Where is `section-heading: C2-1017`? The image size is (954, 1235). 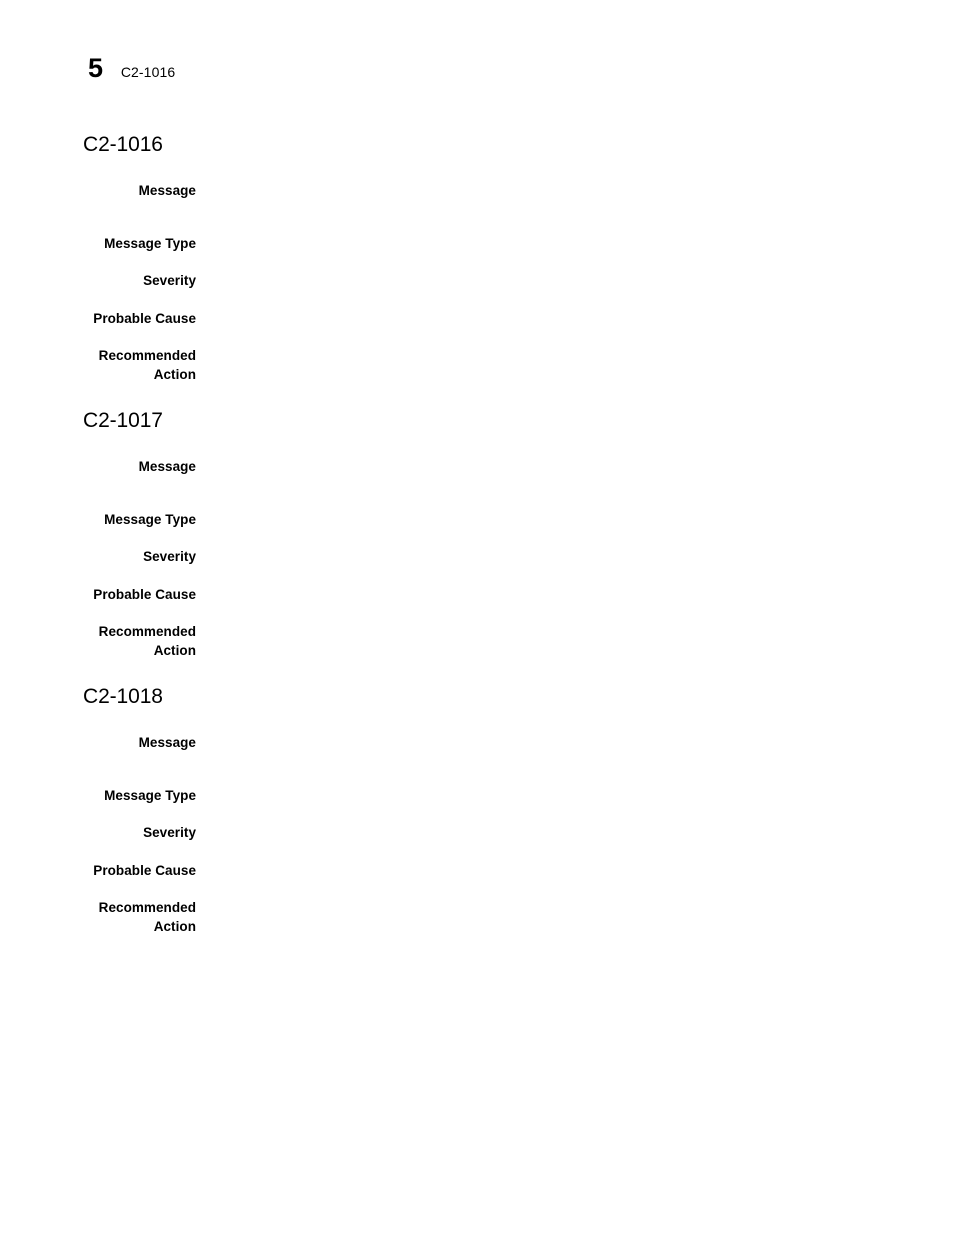
section-heading: C2-1017 is located at coordinates (123, 420).